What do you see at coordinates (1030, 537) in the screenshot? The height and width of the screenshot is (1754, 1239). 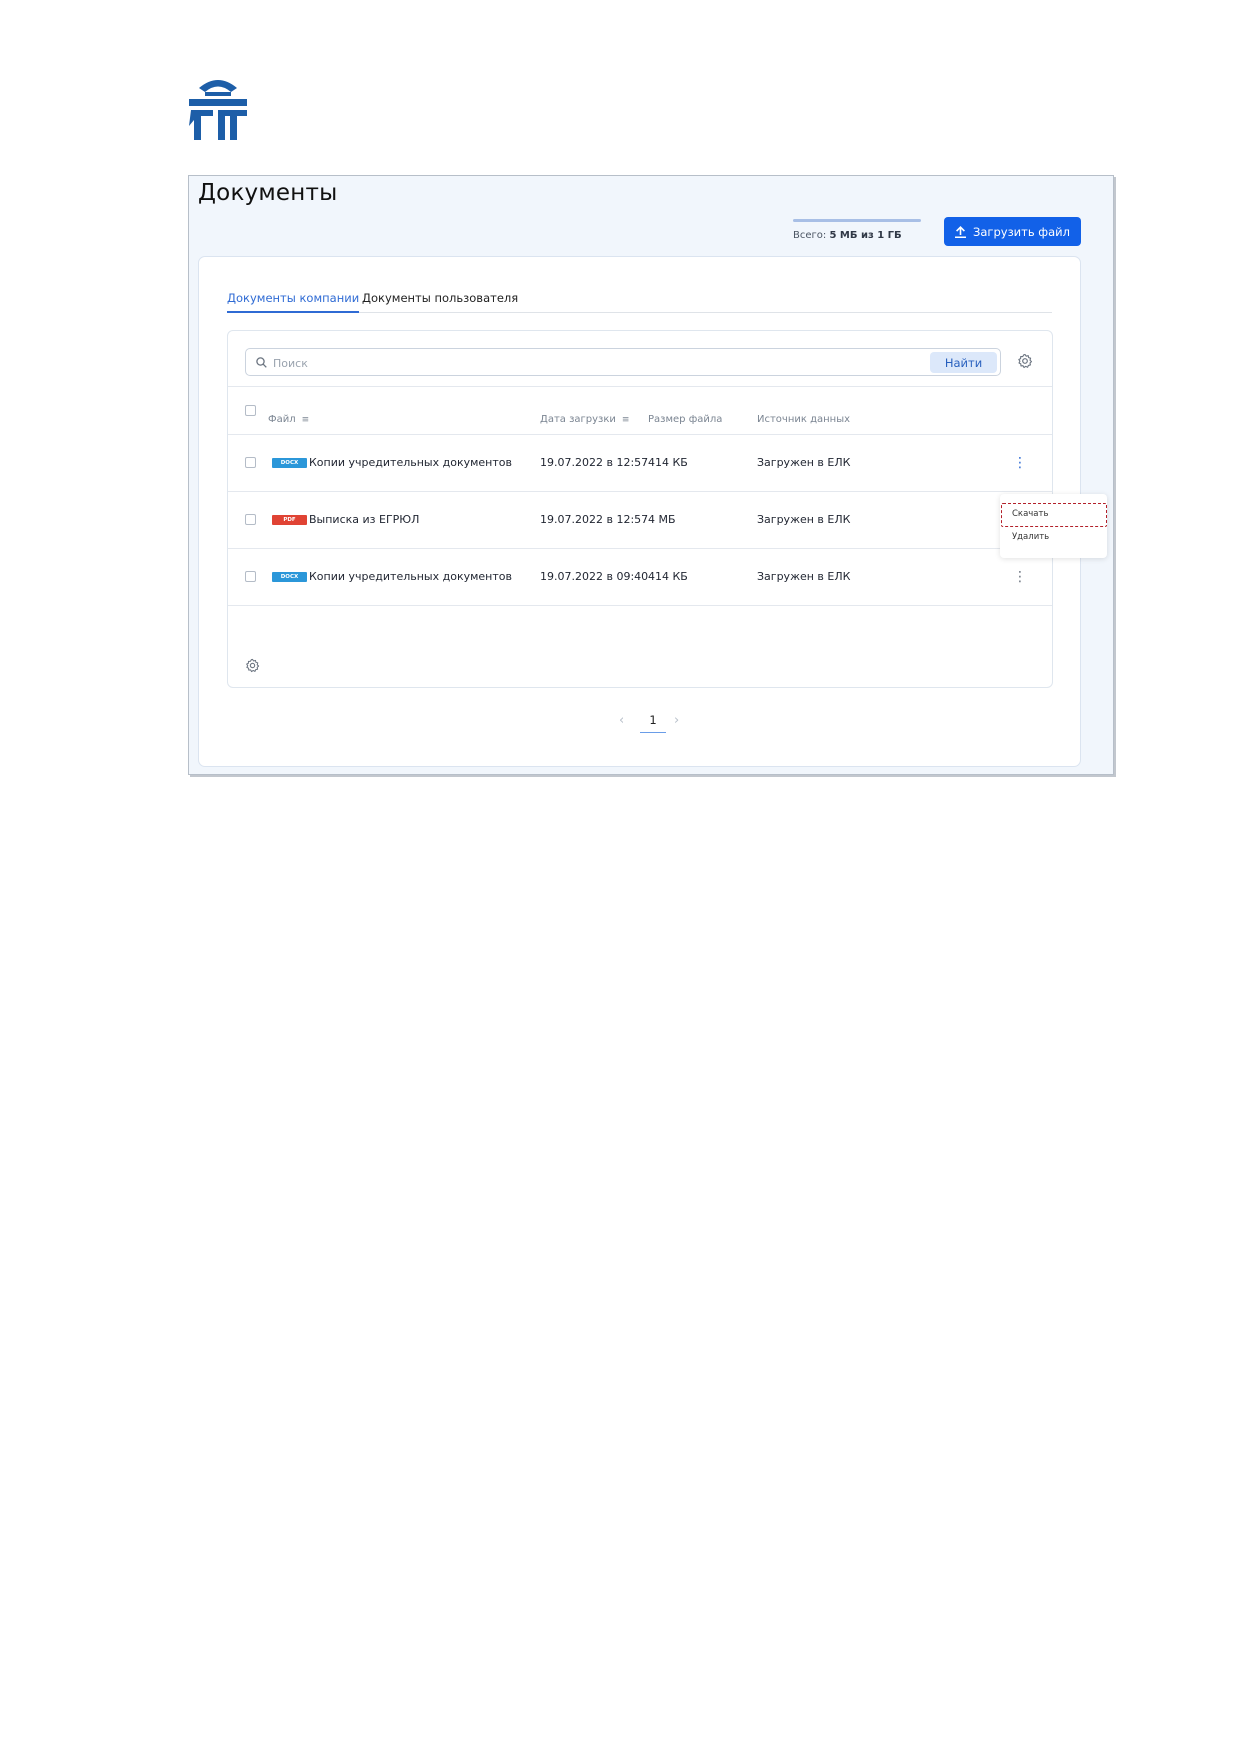 I see `menu-item-delete: Удалить` at bounding box center [1030, 537].